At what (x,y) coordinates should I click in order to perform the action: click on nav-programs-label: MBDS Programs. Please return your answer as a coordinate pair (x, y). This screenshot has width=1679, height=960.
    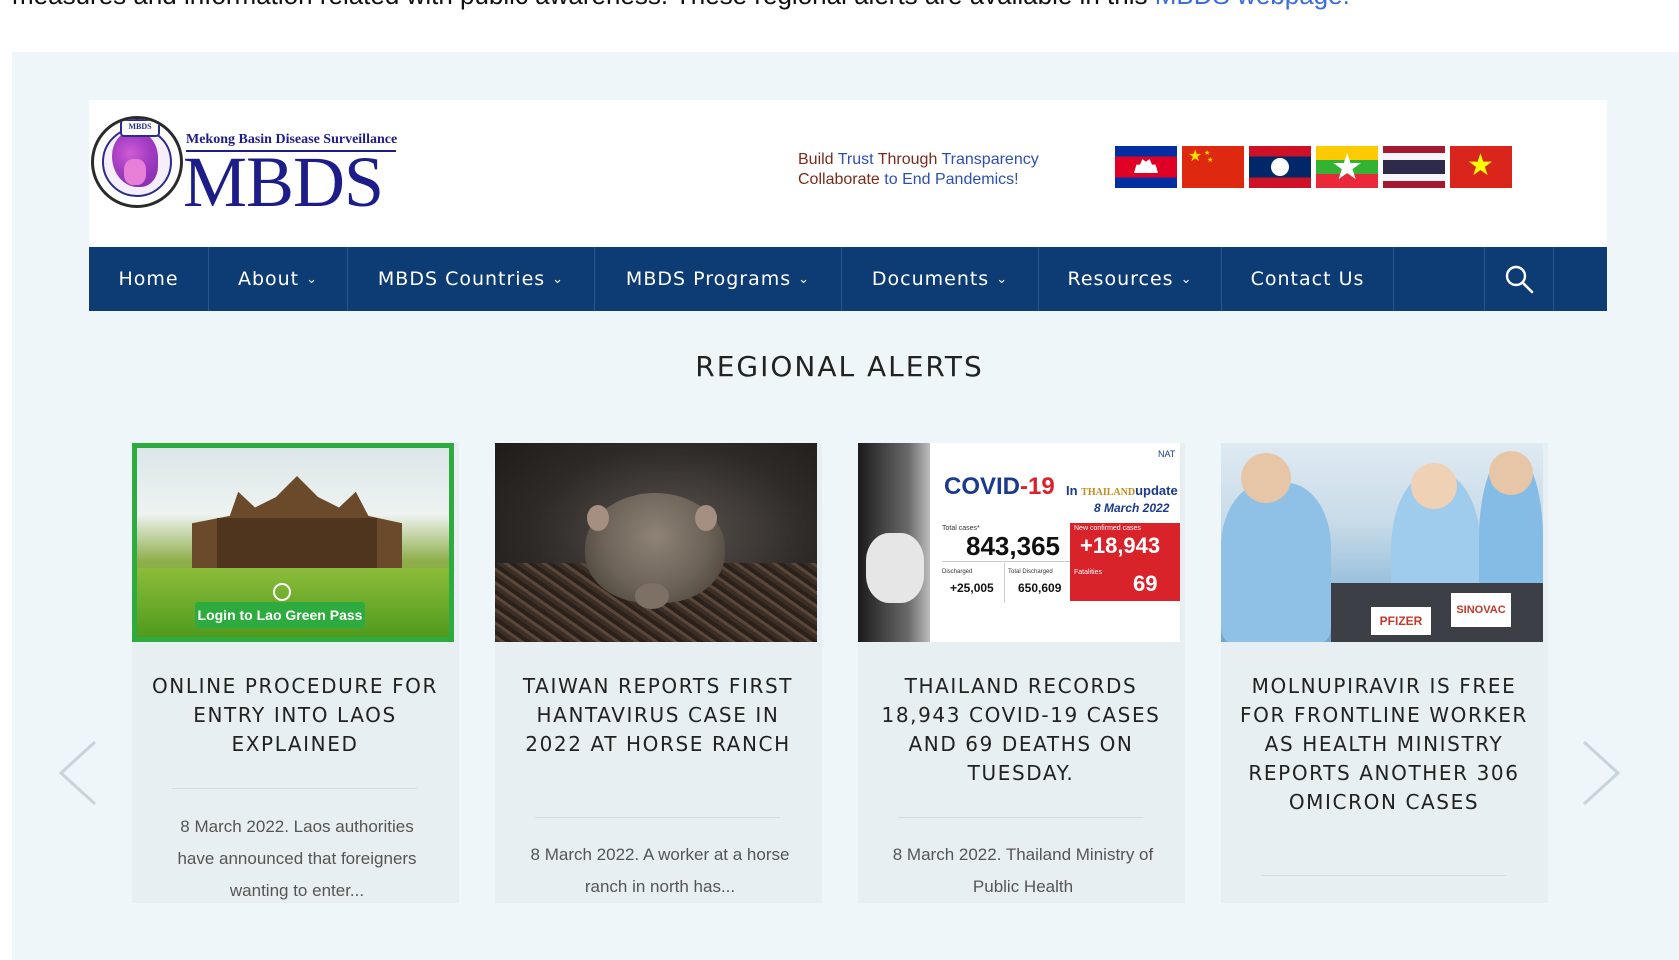
    Looking at the image, I should click on (708, 279).